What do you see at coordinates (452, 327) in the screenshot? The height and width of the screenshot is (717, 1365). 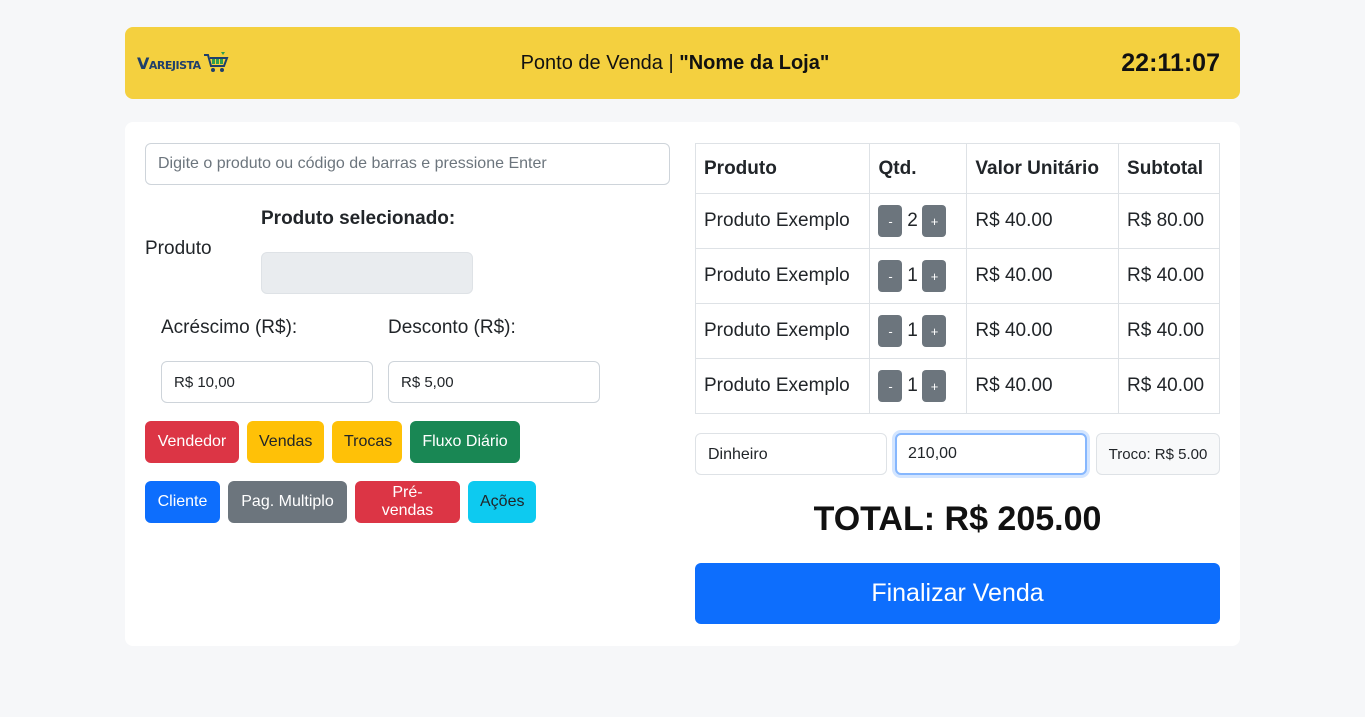 I see `desconto-label: Desconto (R$):` at bounding box center [452, 327].